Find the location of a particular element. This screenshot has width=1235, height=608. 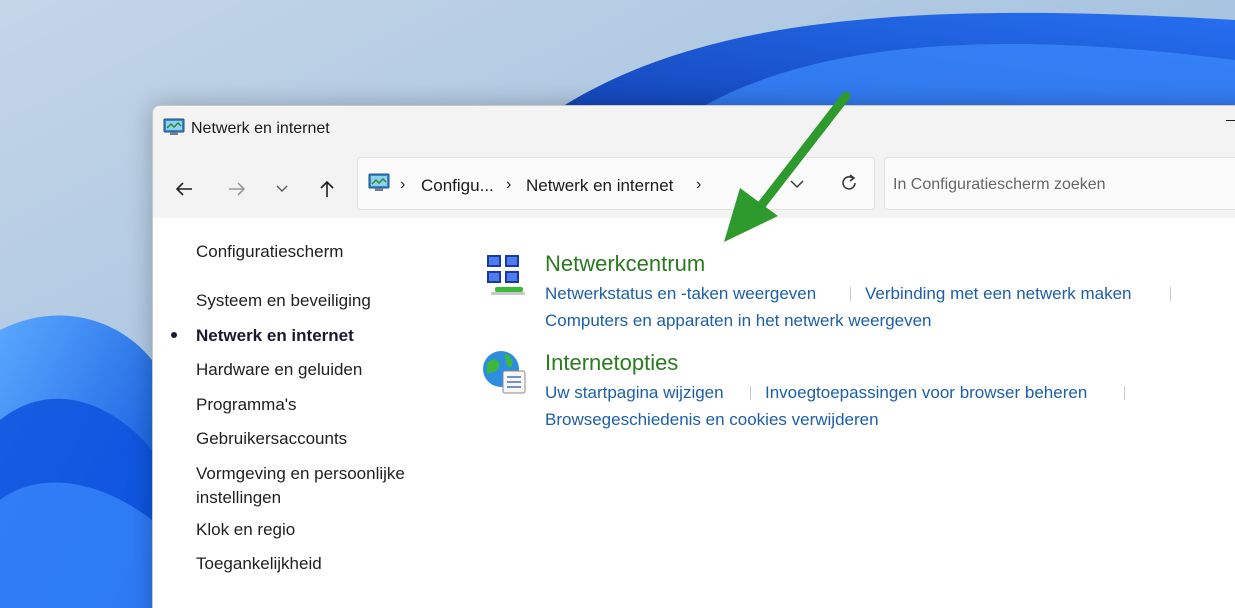

sidebar-item-network-internet: Netwerk en internet is located at coordinates (275, 336).